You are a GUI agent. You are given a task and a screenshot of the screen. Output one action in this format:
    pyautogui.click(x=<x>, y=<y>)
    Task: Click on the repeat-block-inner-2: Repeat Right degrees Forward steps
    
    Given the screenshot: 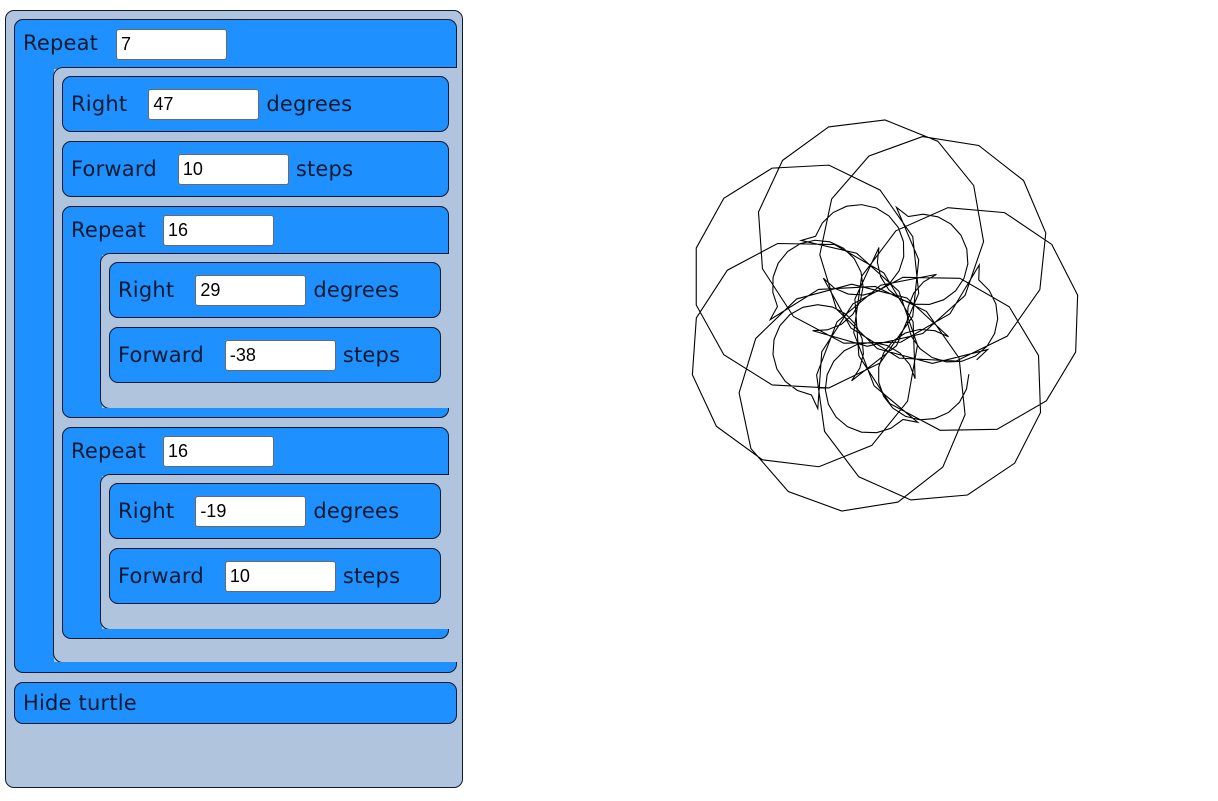 What is the action you would take?
    pyautogui.click(x=255, y=533)
    